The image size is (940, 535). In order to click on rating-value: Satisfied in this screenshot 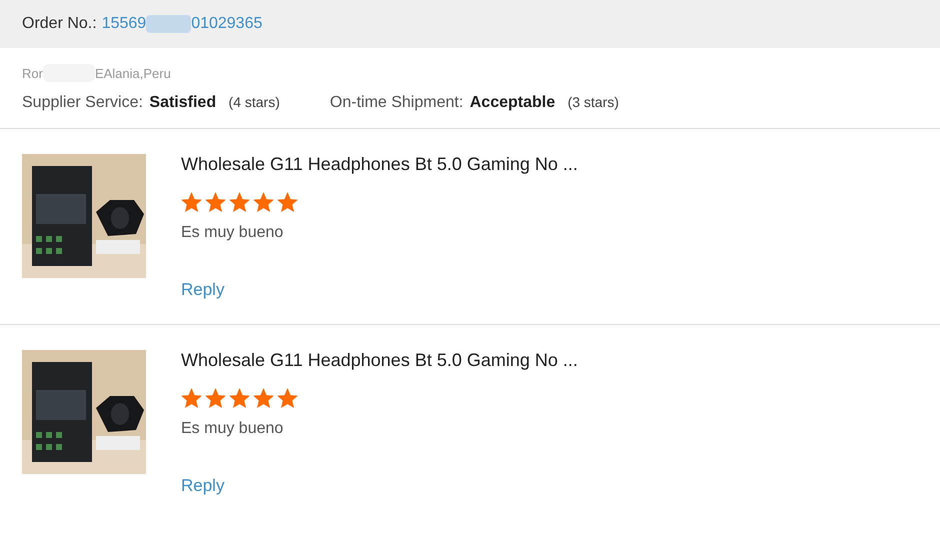, I will do `click(182, 102)`.